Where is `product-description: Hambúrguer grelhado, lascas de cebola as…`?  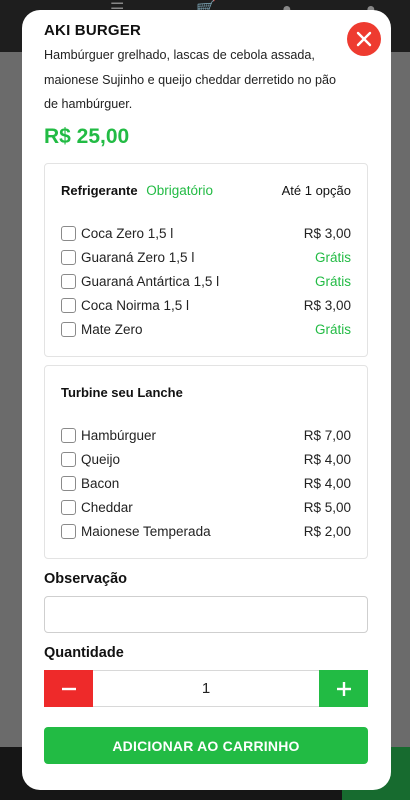
product-description: Hambúrguer grelhado, lascas de cebola as… is located at coordinates (190, 79).